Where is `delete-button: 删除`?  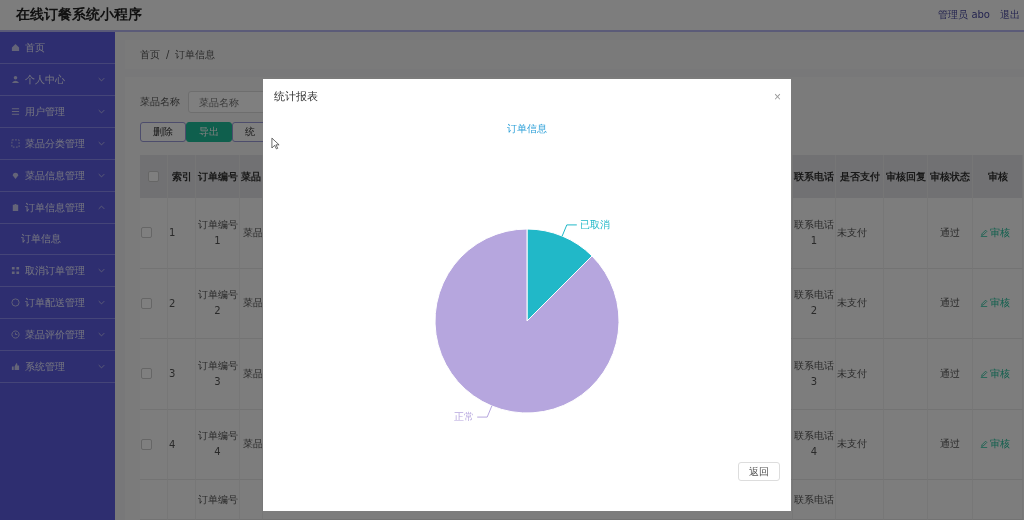
delete-button: 删除 is located at coordinates (163, 132).